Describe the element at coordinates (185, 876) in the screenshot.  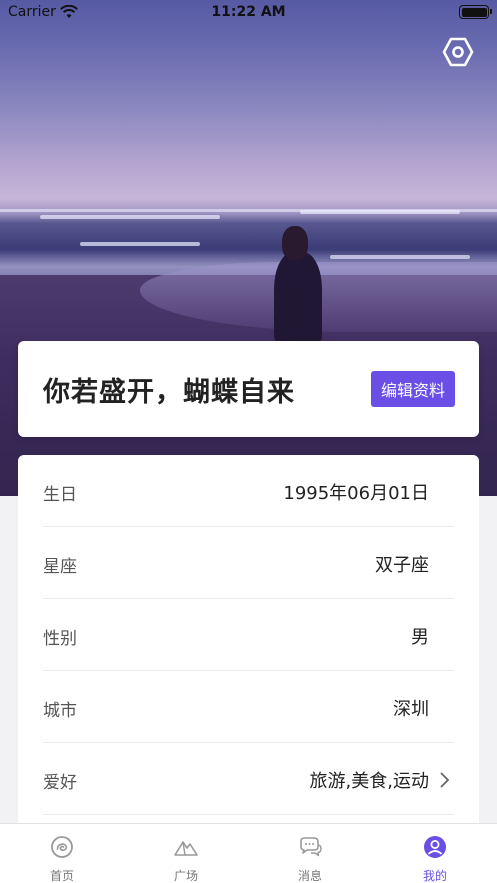
I see `tab-label: 广场` at that location.